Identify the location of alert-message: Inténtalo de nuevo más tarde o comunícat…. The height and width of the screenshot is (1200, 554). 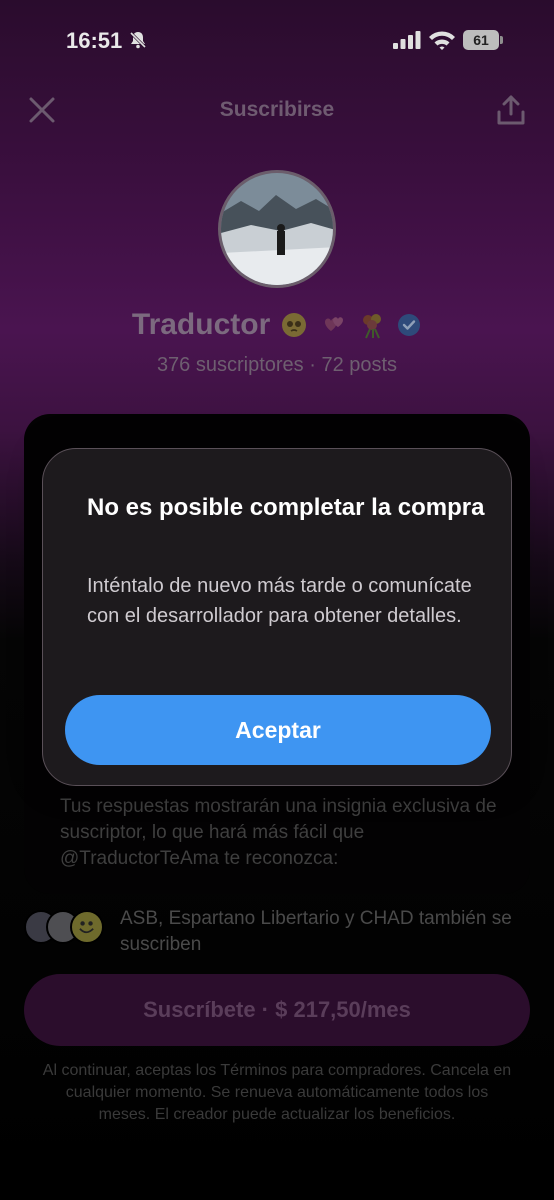
(279, 601).